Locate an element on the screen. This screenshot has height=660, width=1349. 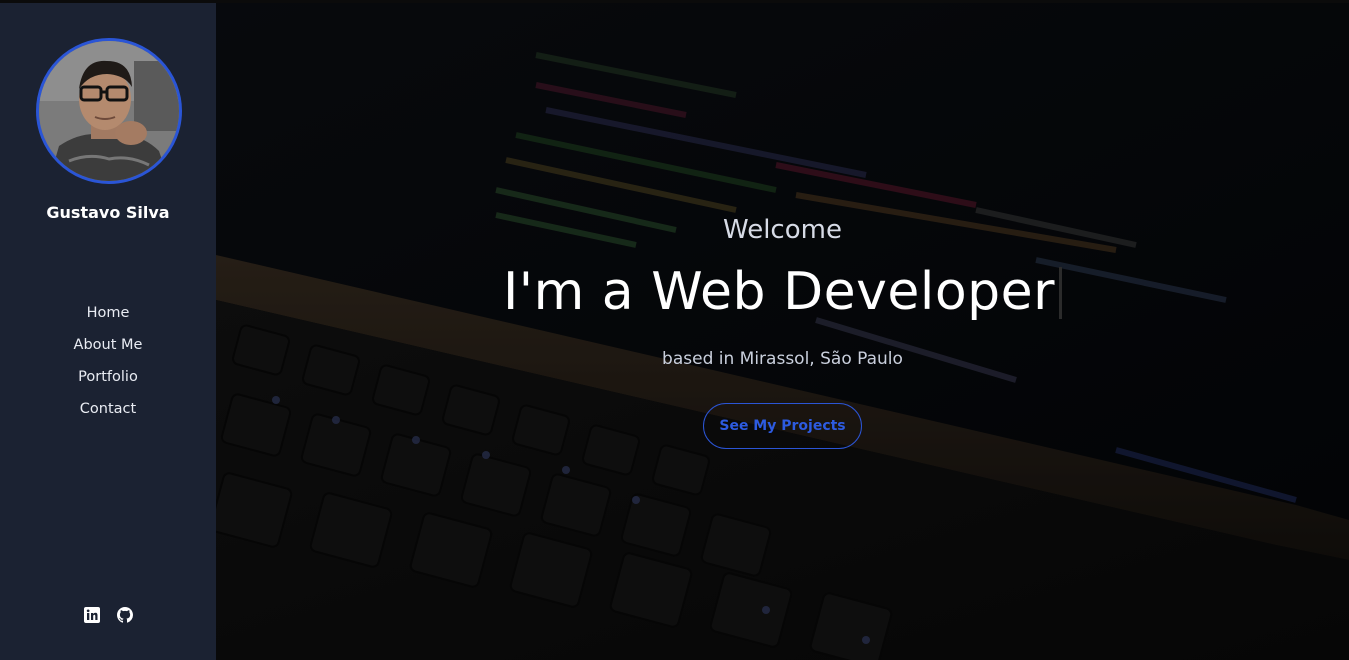
headline-role: Web Developer is located at coordinates (853, 292).